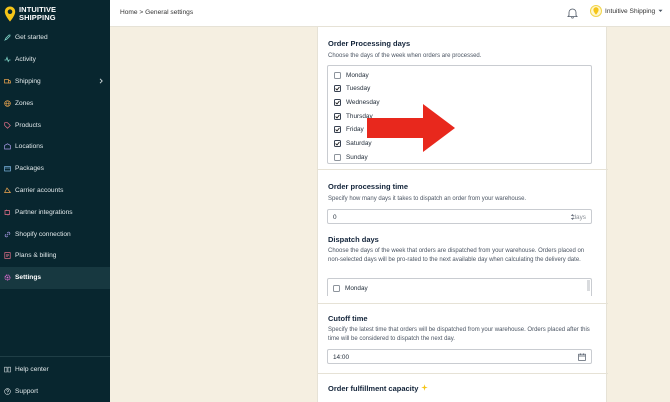 The width and height of the screenshot is (670, 402). What do you see at coordinates (37, 17) in the screenshot?
I see `logo-line2: SHIPPING` at bounding box center [37, 17].